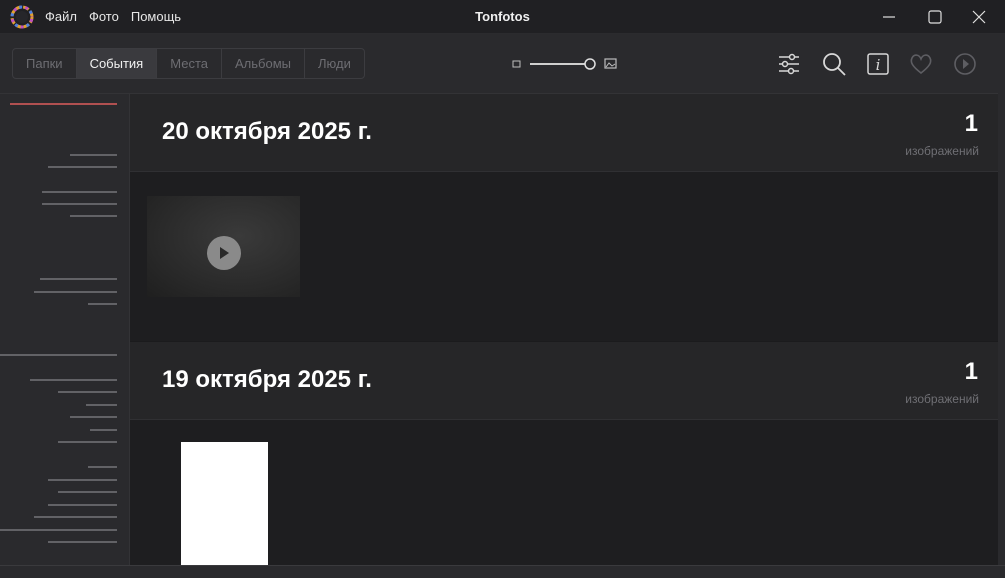  I want to click on event-date: 20 октября 2025 г., so click(267, 131).